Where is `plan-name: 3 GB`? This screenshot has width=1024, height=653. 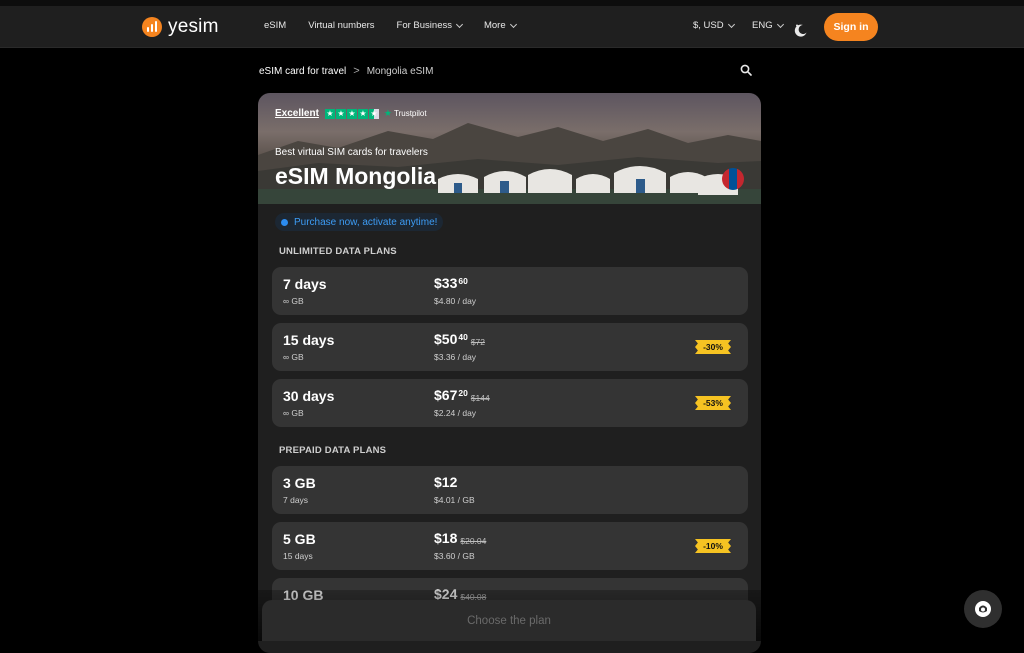
plan-name: 3 GB is located at coordinates (299, 483).